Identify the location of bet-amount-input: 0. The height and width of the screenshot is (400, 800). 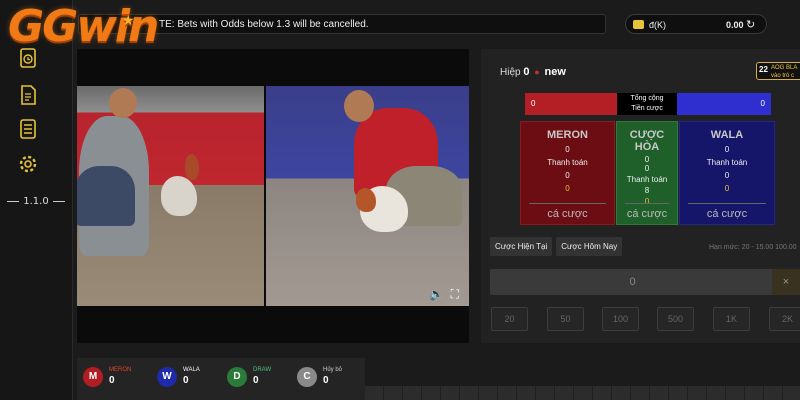
(632, 282).